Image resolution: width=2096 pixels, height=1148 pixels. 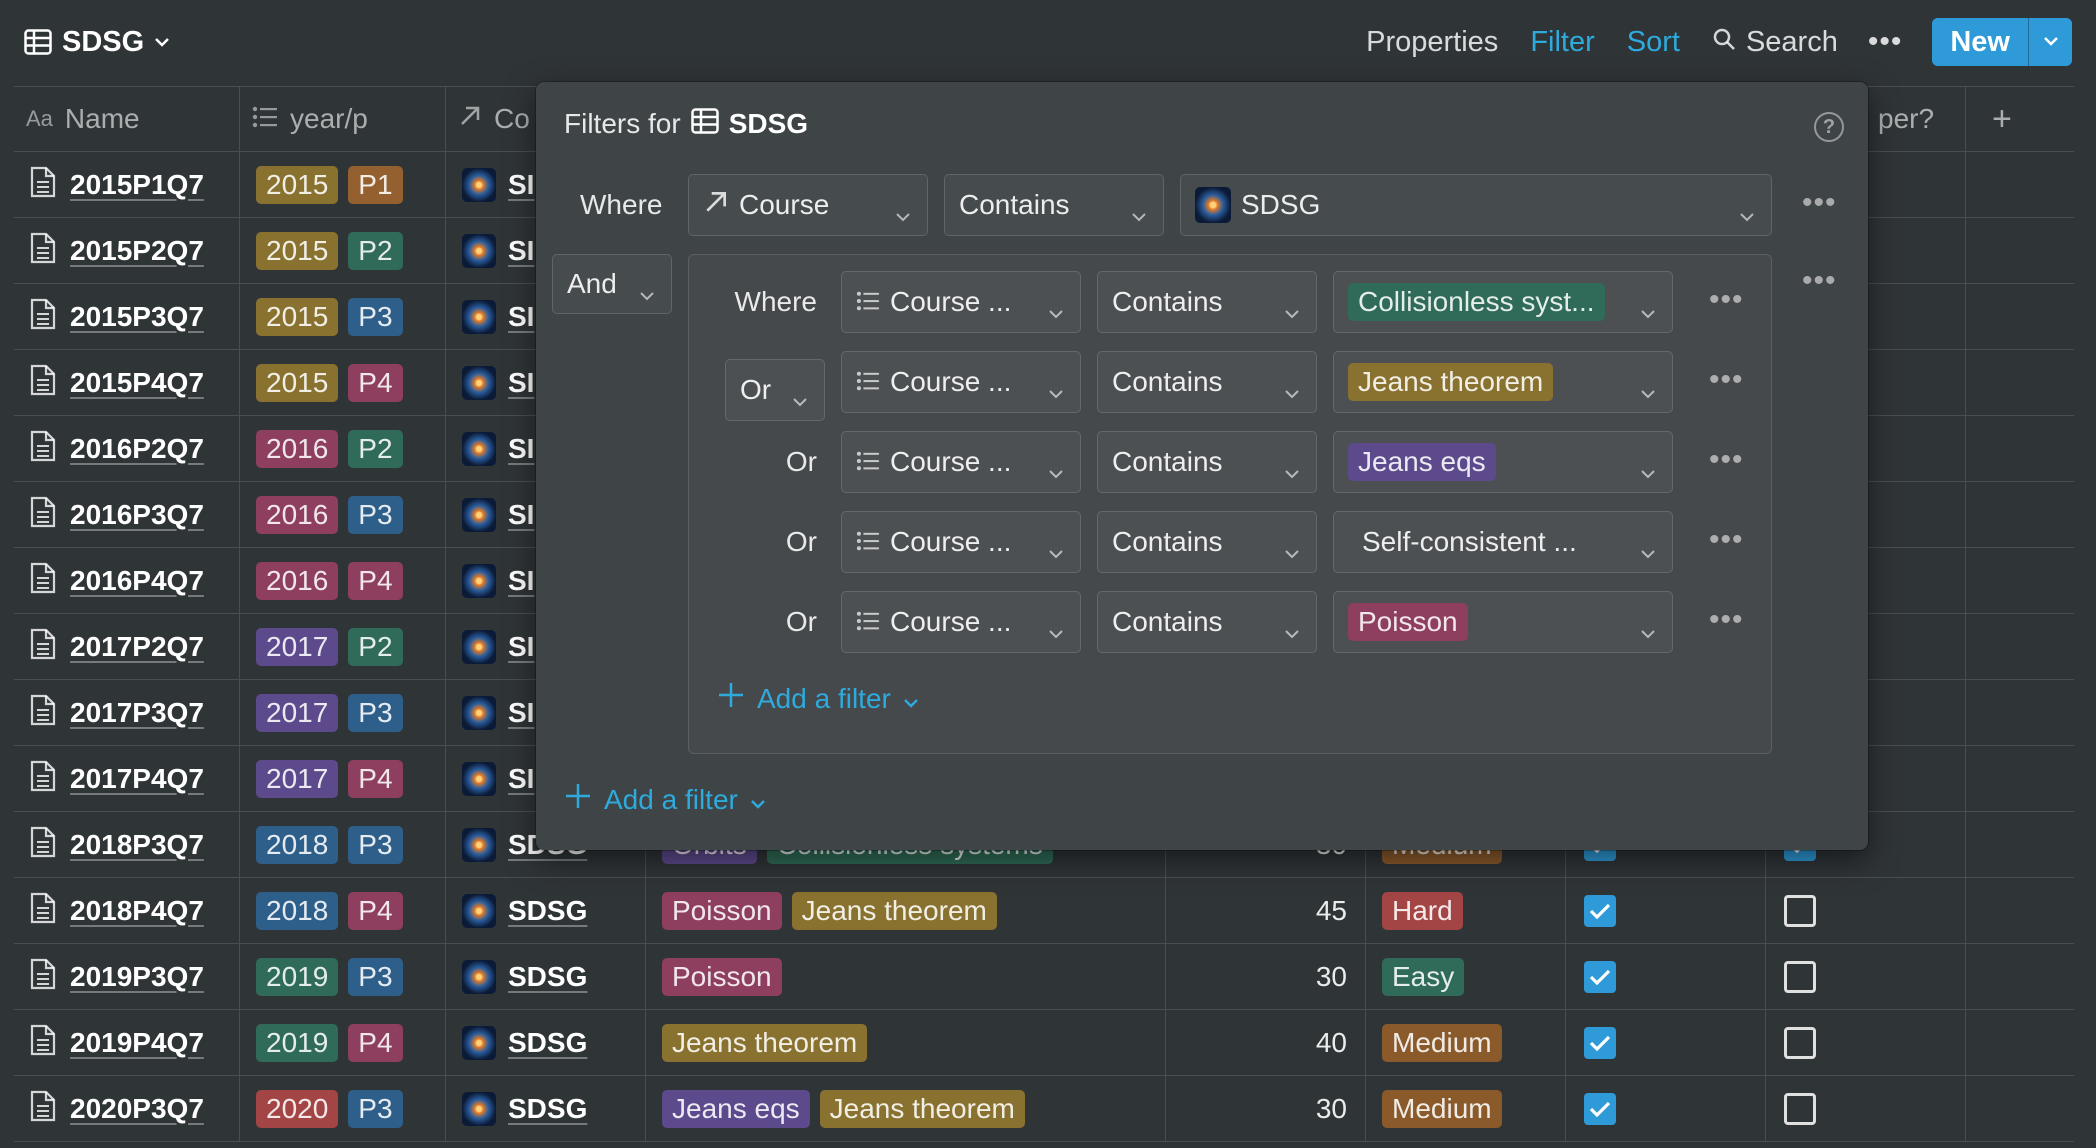 What do you see at coordinates (2020, 119) in the screenshot?
I see `add-property-button: +` at bounding box center [2020, 119].